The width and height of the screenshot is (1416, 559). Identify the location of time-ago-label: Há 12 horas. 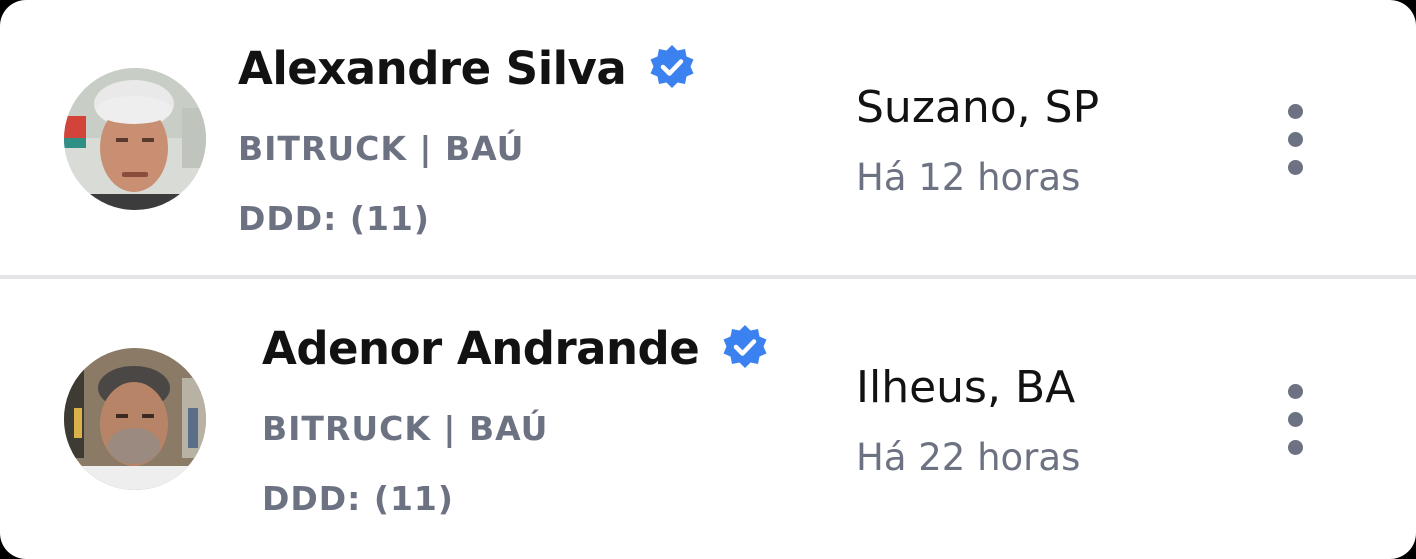
(968, 177).